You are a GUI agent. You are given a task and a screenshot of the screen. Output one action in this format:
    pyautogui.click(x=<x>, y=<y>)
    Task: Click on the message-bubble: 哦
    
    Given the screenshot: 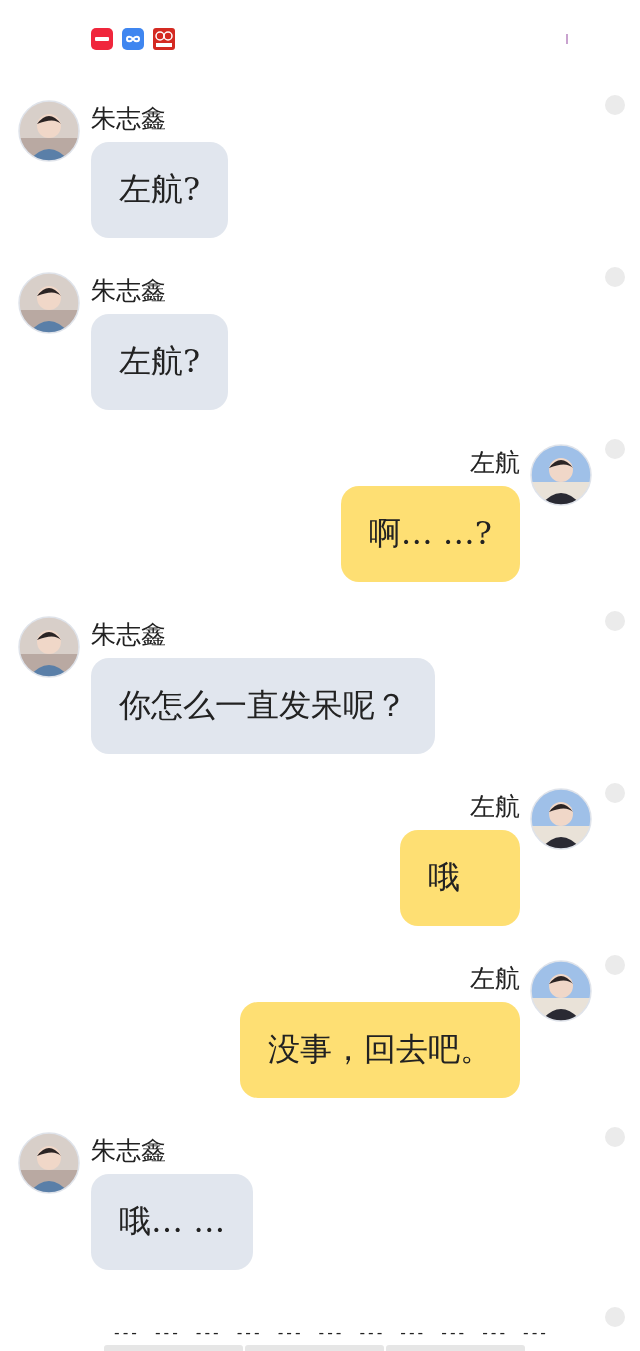 What is the action you would take?
    pyautogui.click(x=460, y=878)
    